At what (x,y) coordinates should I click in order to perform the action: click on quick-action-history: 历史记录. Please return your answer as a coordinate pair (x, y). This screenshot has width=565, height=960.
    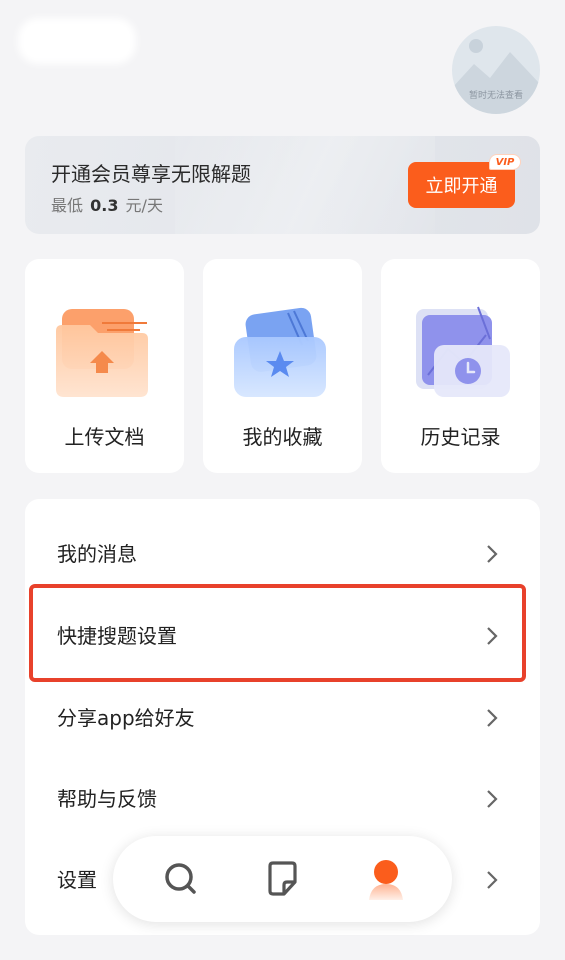
    Looking at the image, I should click on (460, 366).